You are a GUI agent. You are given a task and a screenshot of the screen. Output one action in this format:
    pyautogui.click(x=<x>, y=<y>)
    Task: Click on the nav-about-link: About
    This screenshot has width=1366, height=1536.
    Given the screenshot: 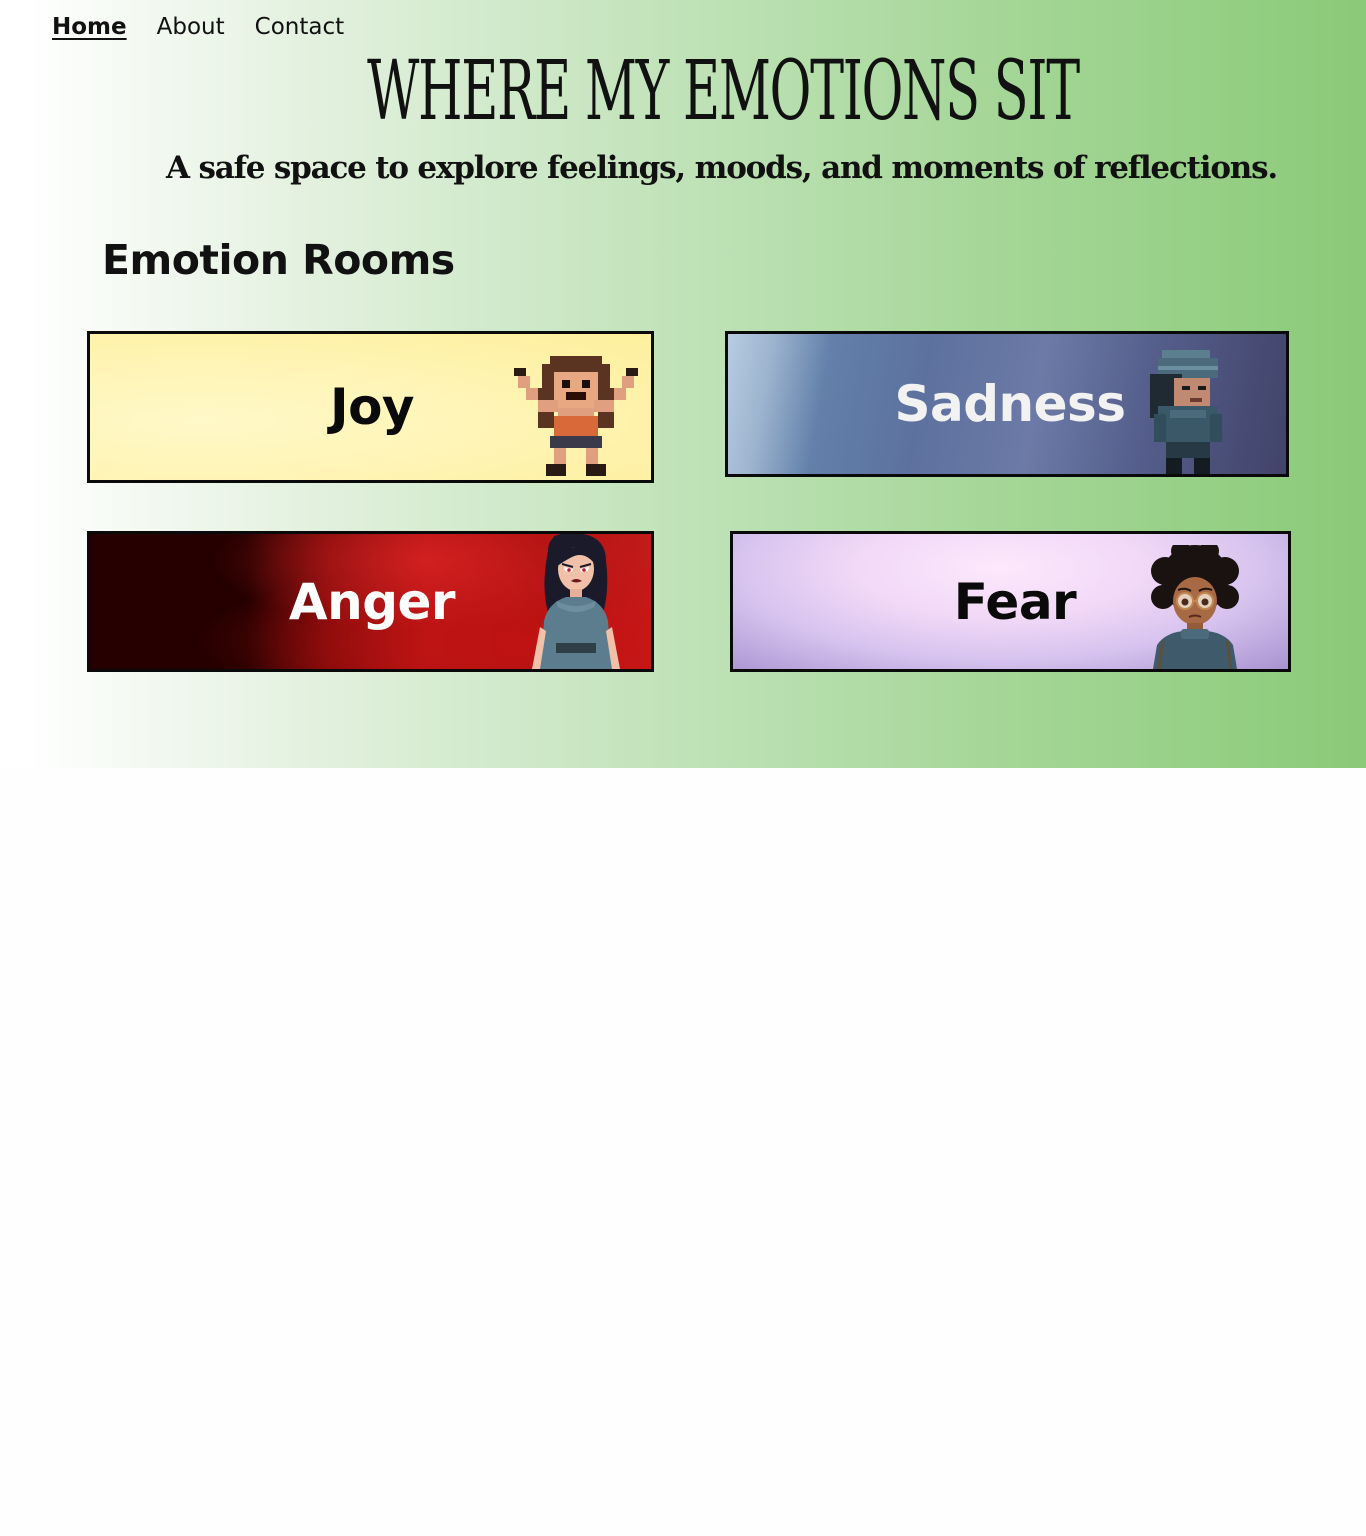 What is the action you would take?
    pyautogui.click(x=191, y=27)
    